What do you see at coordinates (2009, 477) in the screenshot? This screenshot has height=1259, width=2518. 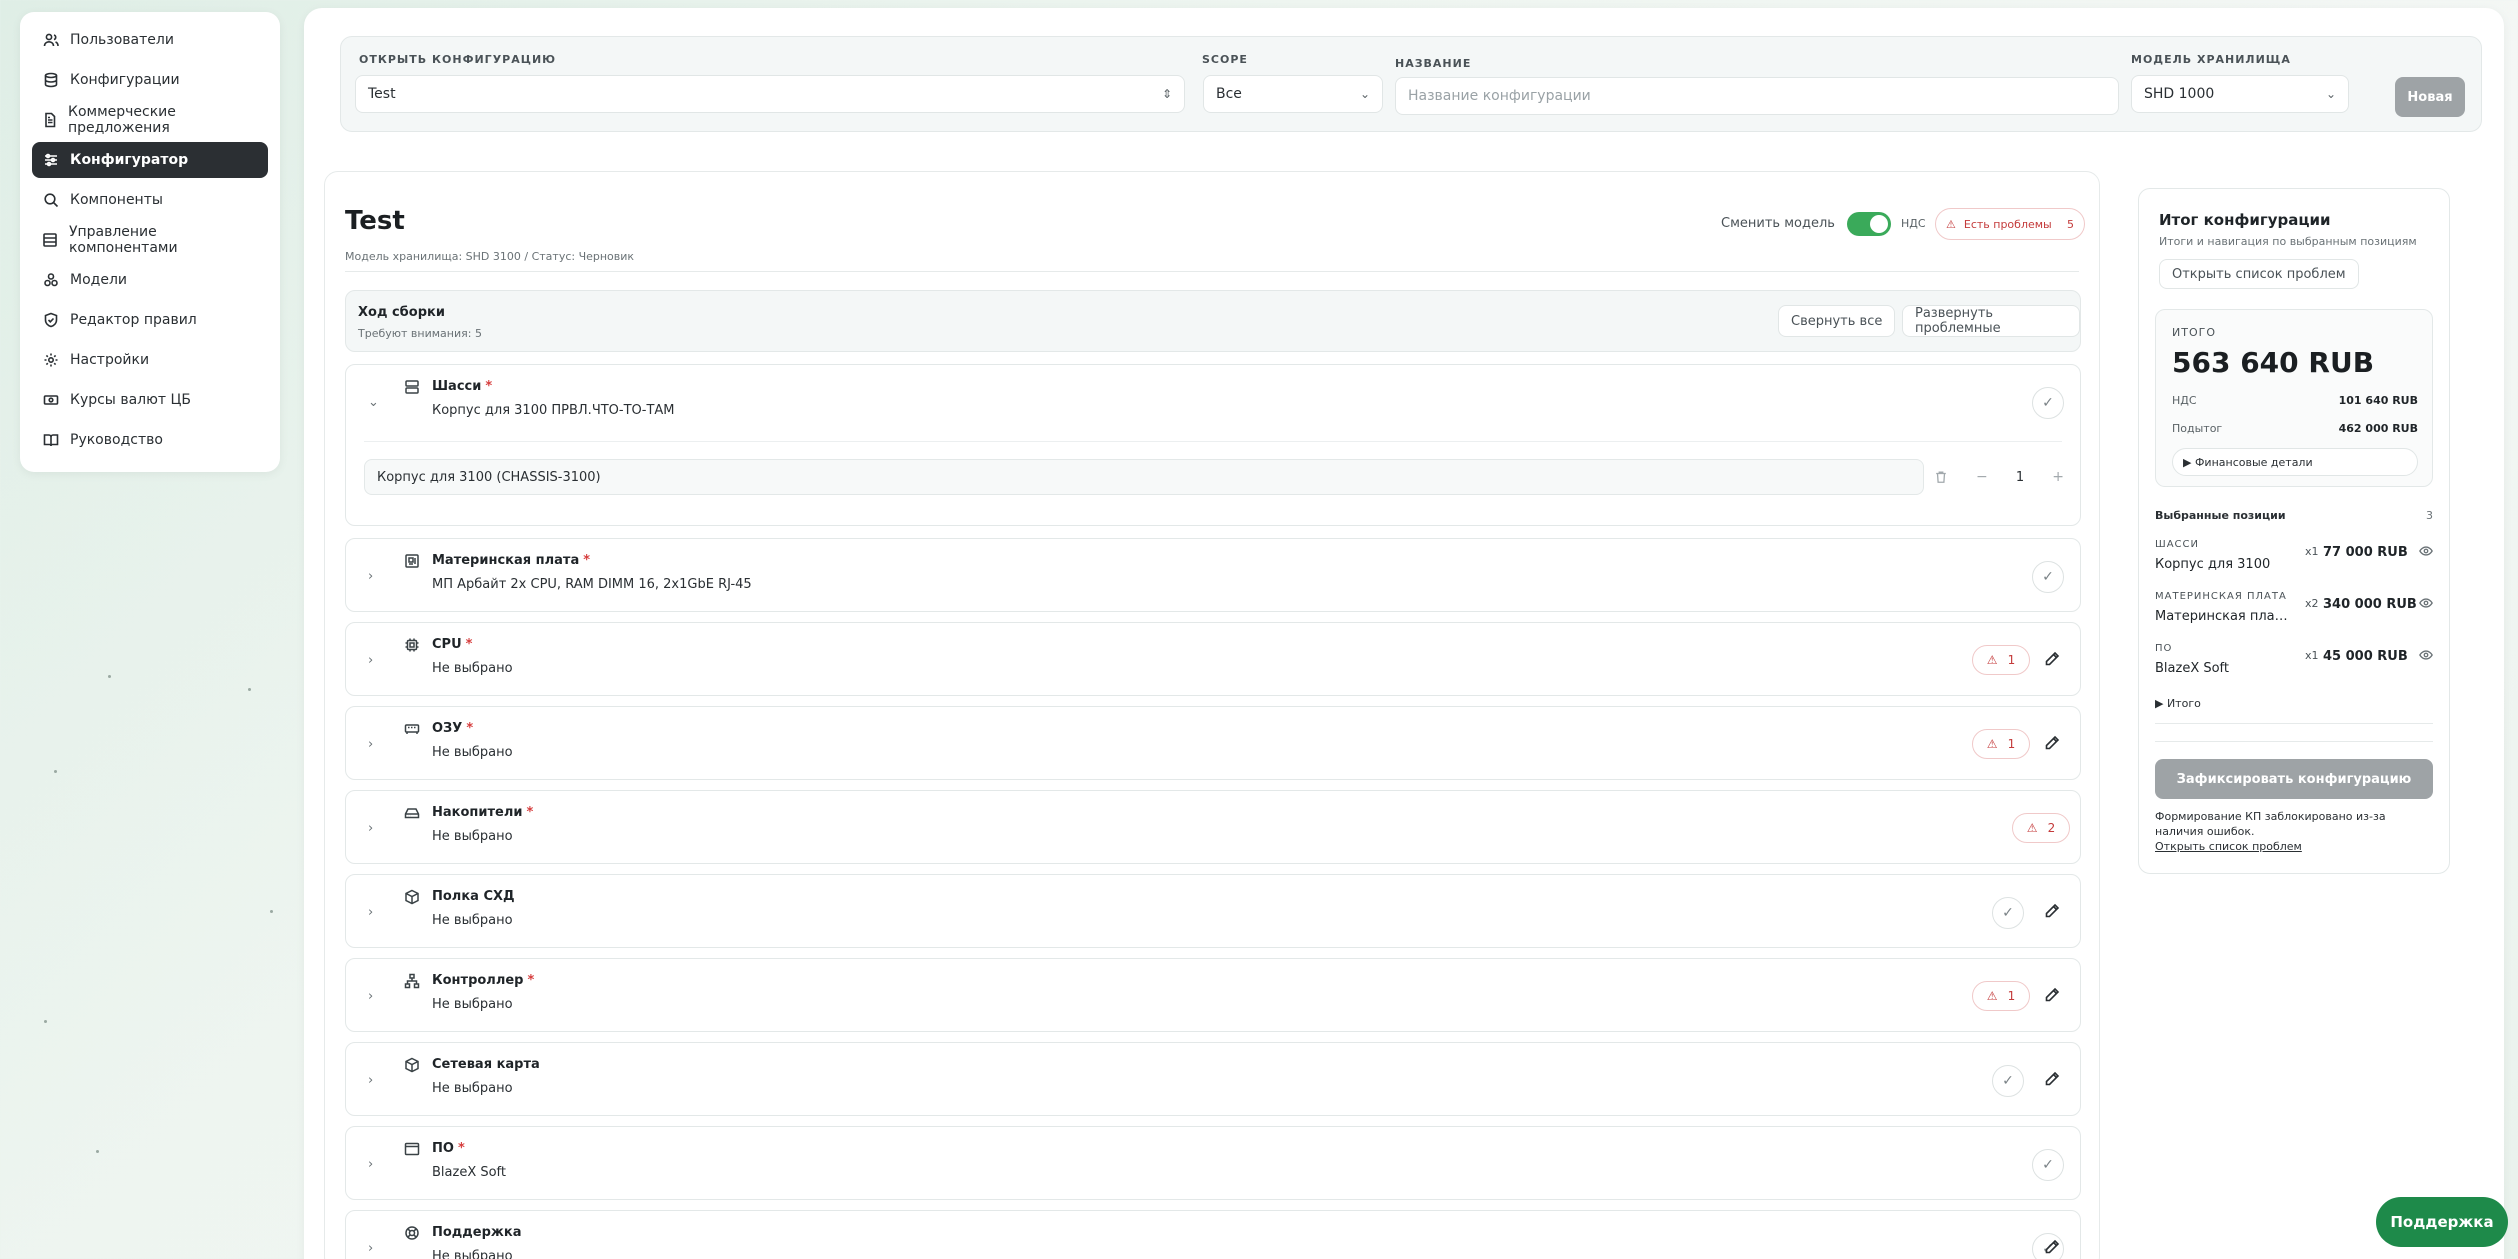 I see `quantity-stepper: − 1 +` at bounding box center [2009, 477].